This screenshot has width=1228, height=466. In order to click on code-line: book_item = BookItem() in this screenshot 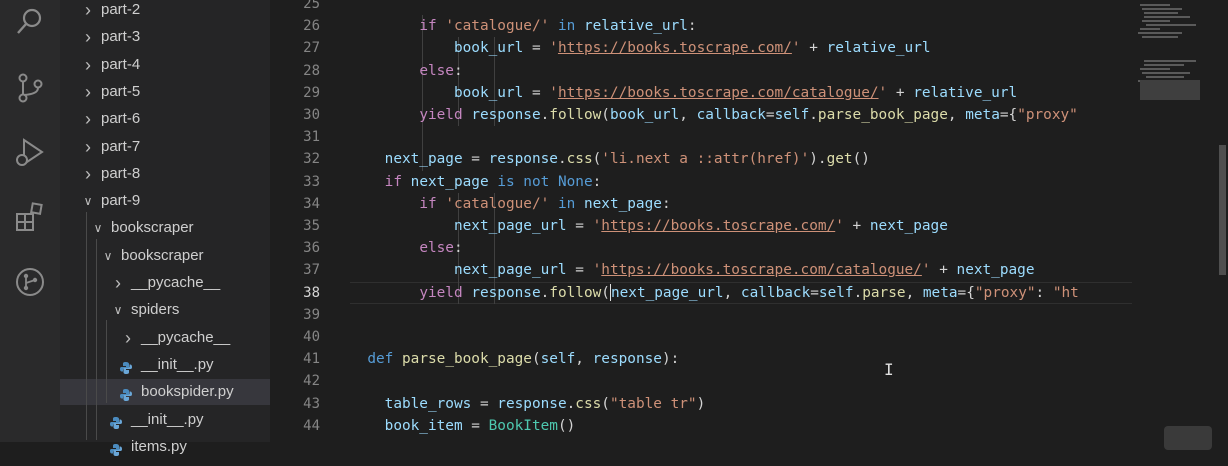, I will do `click(463, 426)`.